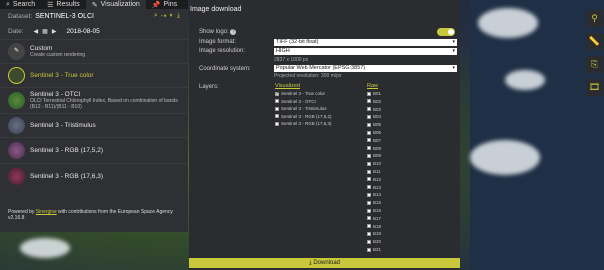 The width and height of the screenshot is (604, 270). I want to click on raw-band-checkbox: B16, so click(374, 210).